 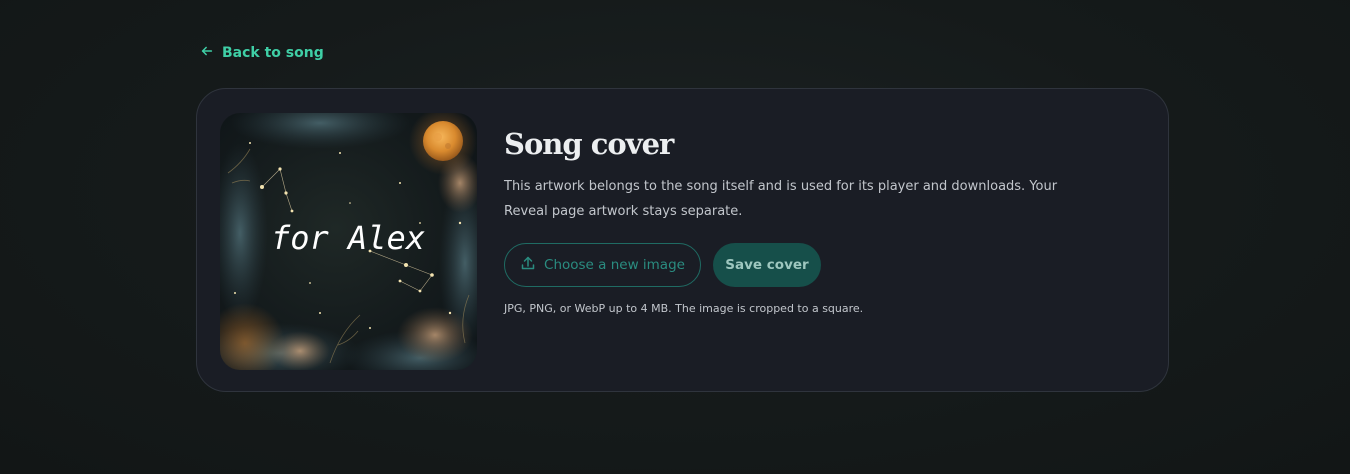 What do you see at coordinates (207, 53) in the screenshot?
I see `arrow-left-icon` at bounding box center [207, 53].